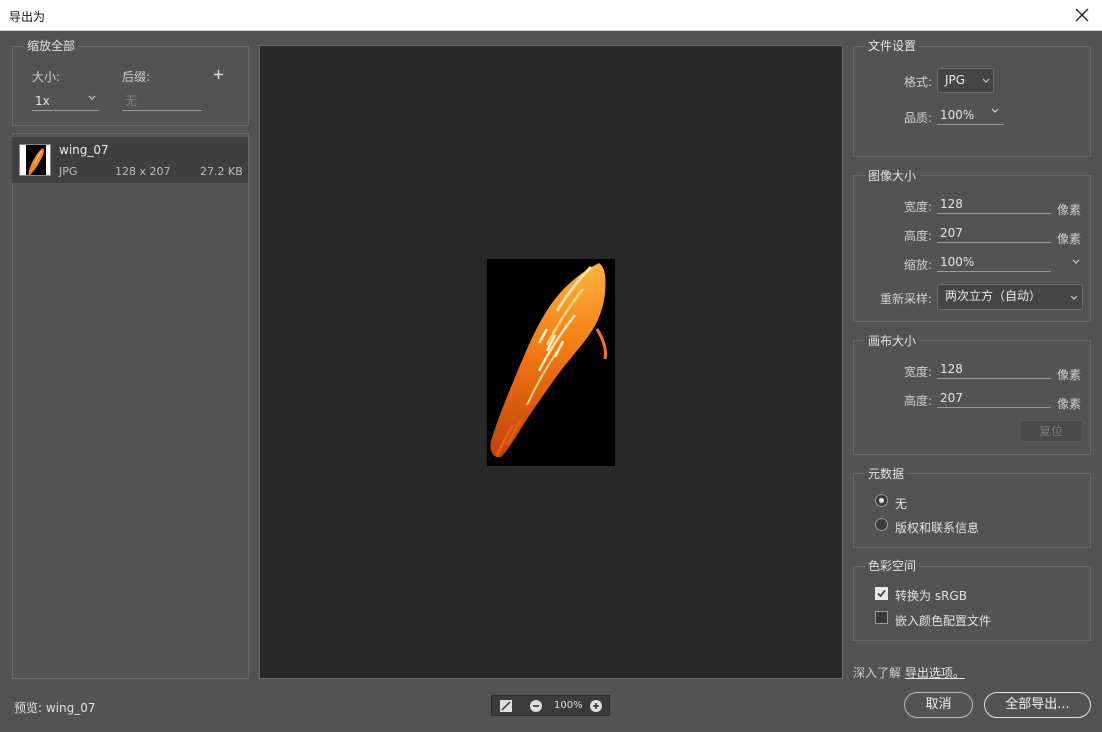 This screenshot has height=732, width=1102. I want to click on format-label: 格式:, so click(917, 82).